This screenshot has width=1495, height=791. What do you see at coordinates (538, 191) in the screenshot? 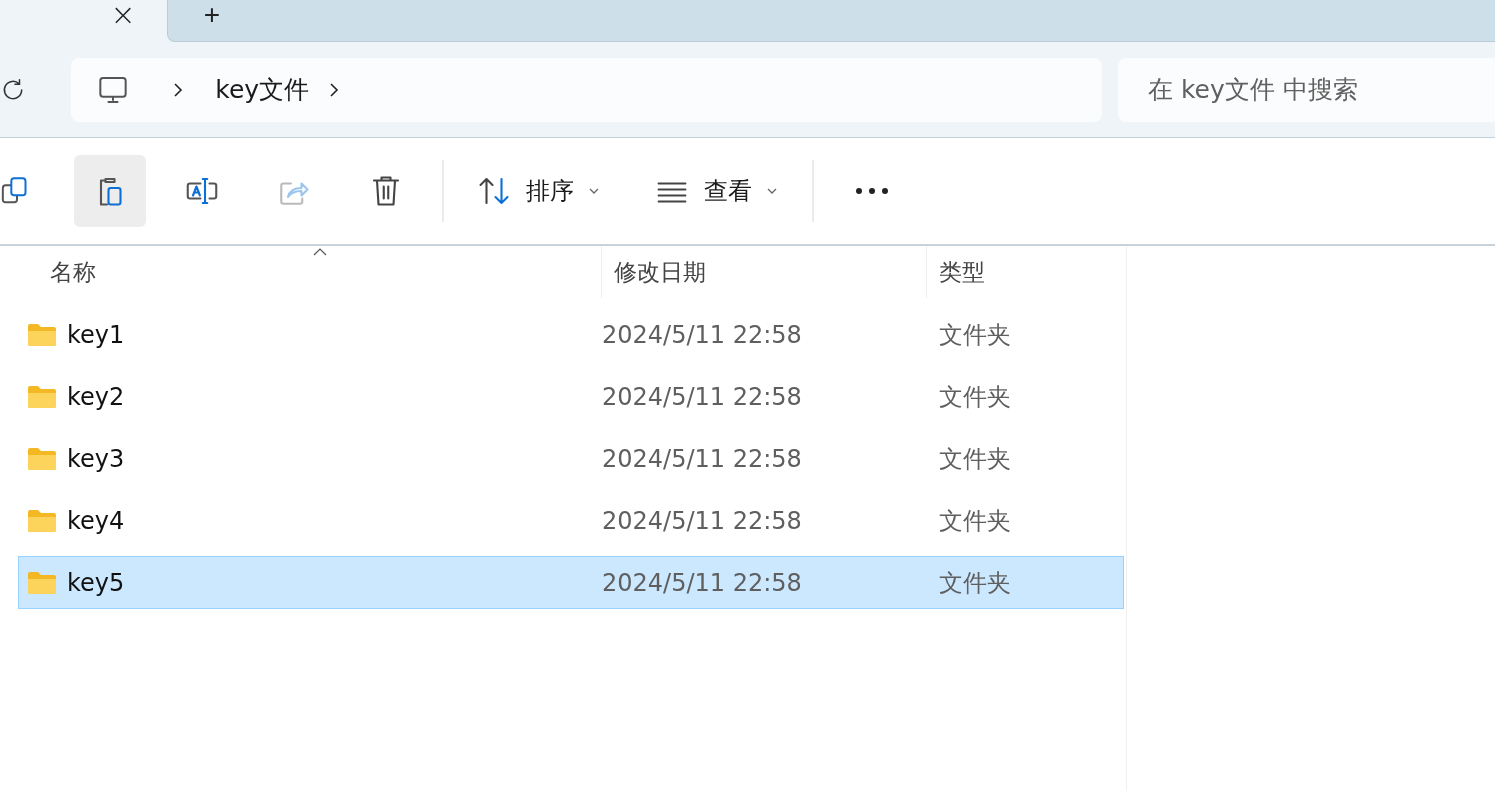
I see `sort-menu-button: 排序` at bounding box center [538, 191].